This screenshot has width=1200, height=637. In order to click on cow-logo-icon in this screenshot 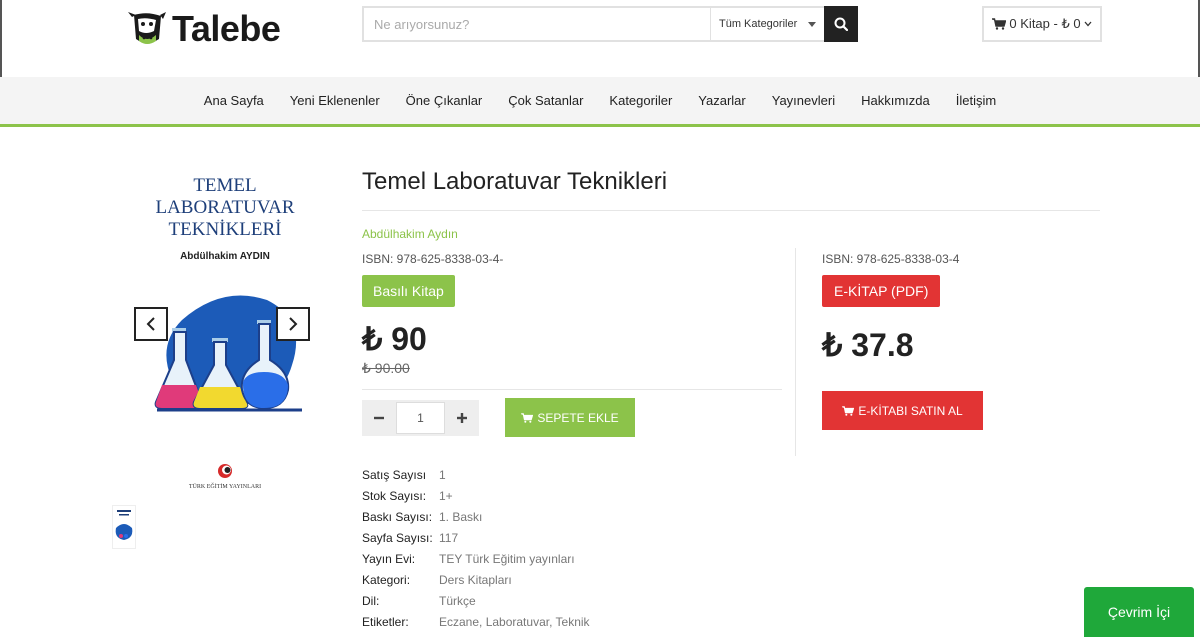, I will do `click(147, 28)`.